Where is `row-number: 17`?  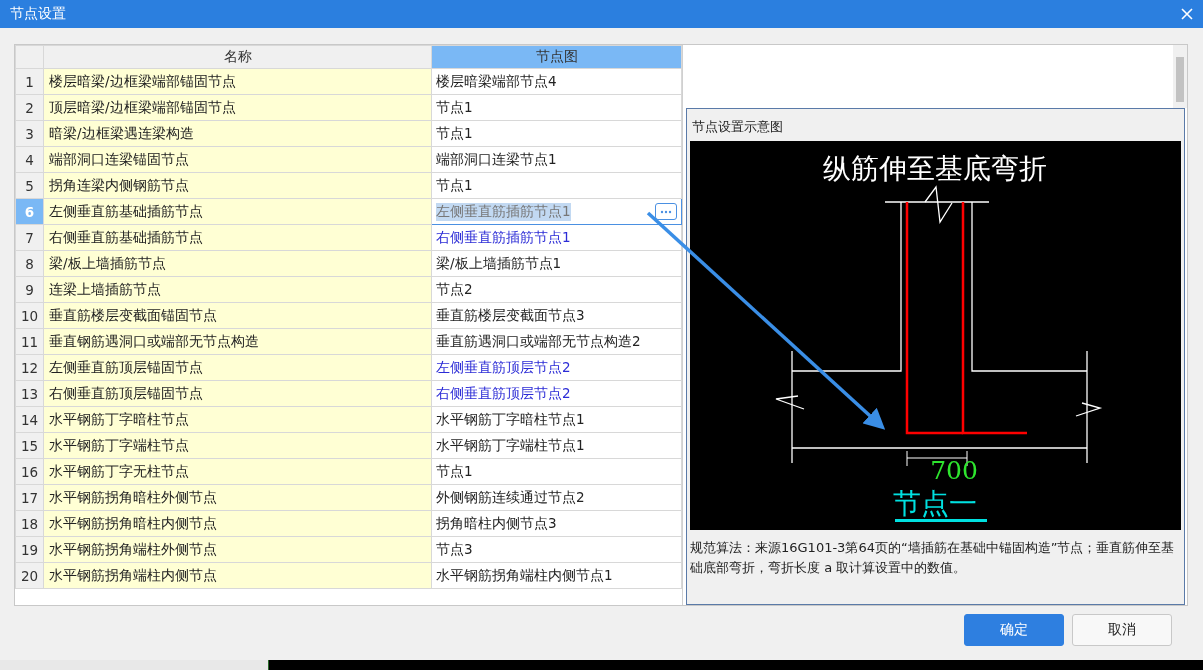
row-number: 17 is located at coordinates (29, 497).